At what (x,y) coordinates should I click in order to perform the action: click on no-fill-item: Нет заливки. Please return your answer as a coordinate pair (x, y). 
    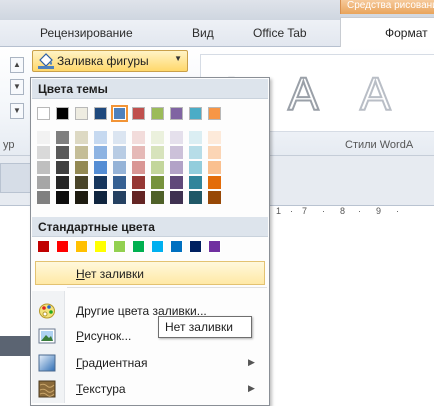
    Looking at the image, I should click on (150, 273).